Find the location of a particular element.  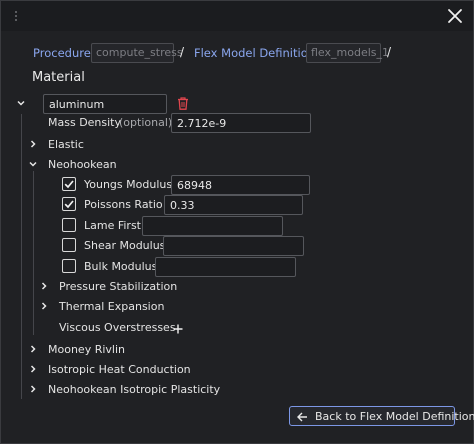

neohookean-isotropic-plasticity-chevron is located at coordinates (33, 389).